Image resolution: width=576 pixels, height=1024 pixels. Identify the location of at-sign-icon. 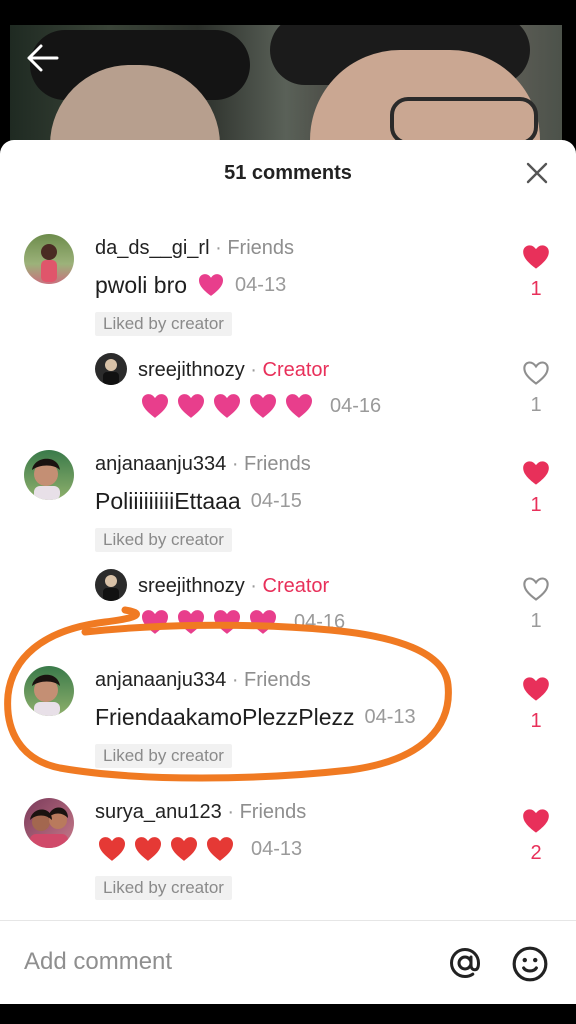
(465, 963).